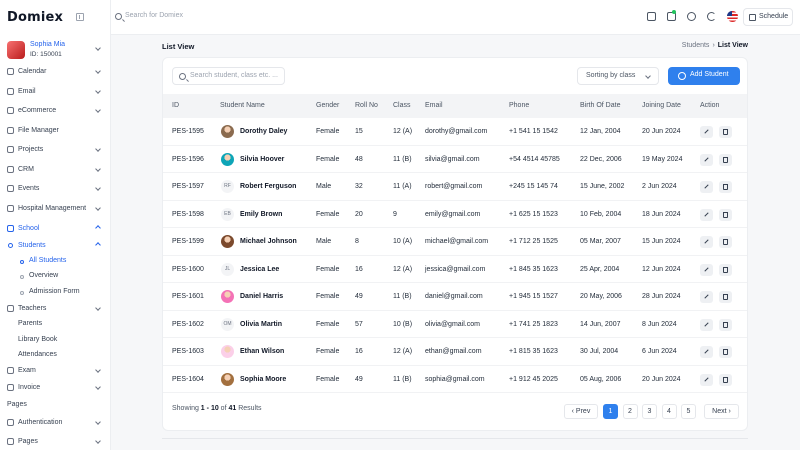 This screenshot has width=800, height=450. What do you see at coordinates (669, 411) in the screenshot?
I see `page-button-4: 4` at bounding box center [669, 411].